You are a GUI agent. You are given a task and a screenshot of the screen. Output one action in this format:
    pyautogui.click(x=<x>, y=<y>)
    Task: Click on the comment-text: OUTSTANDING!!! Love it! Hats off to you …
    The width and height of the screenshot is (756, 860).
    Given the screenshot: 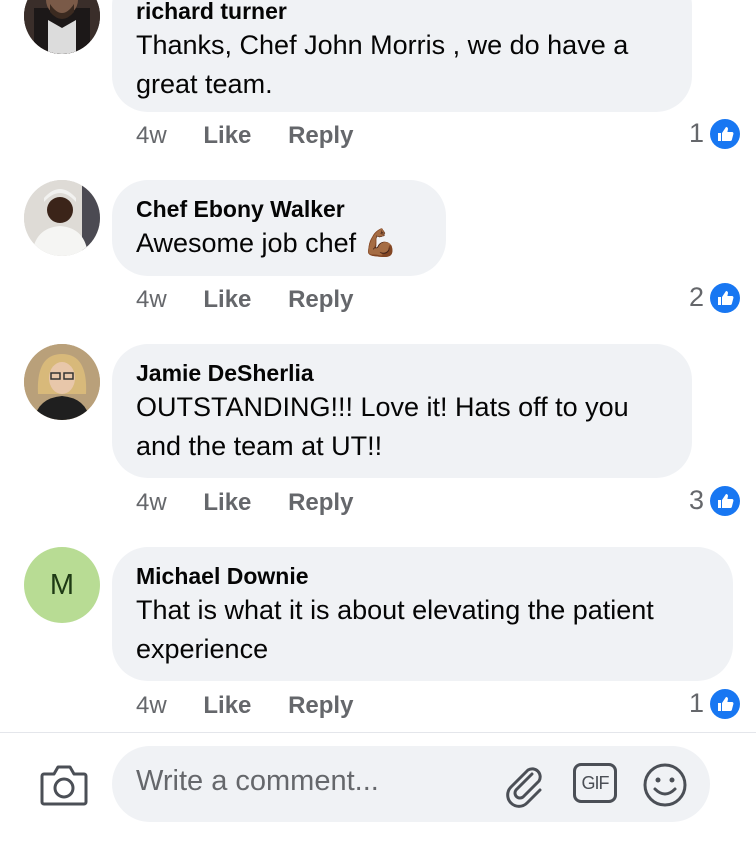 What is the action you would take?
    pyautogui.click(x=382, y=426)
    